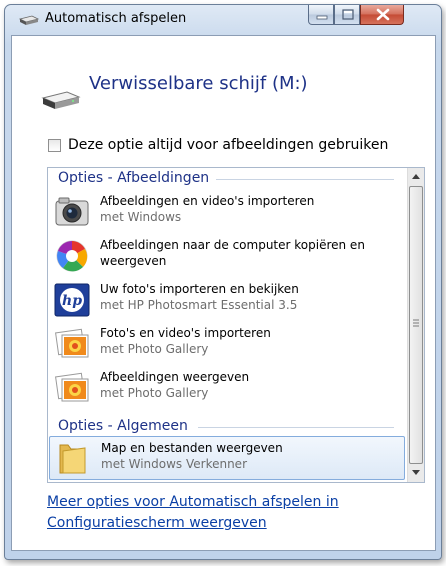 The width and height of the screenshot is (446, 566). I want to click on camera-icon, so click(72, 211).